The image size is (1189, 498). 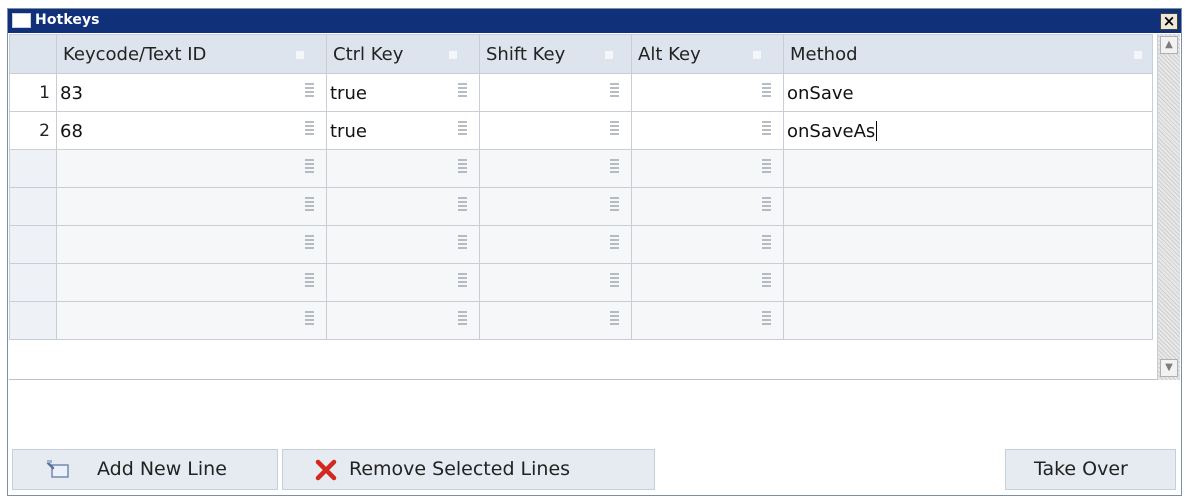 I want to click on cell-keycode: 68, so click(x=191, y=130).